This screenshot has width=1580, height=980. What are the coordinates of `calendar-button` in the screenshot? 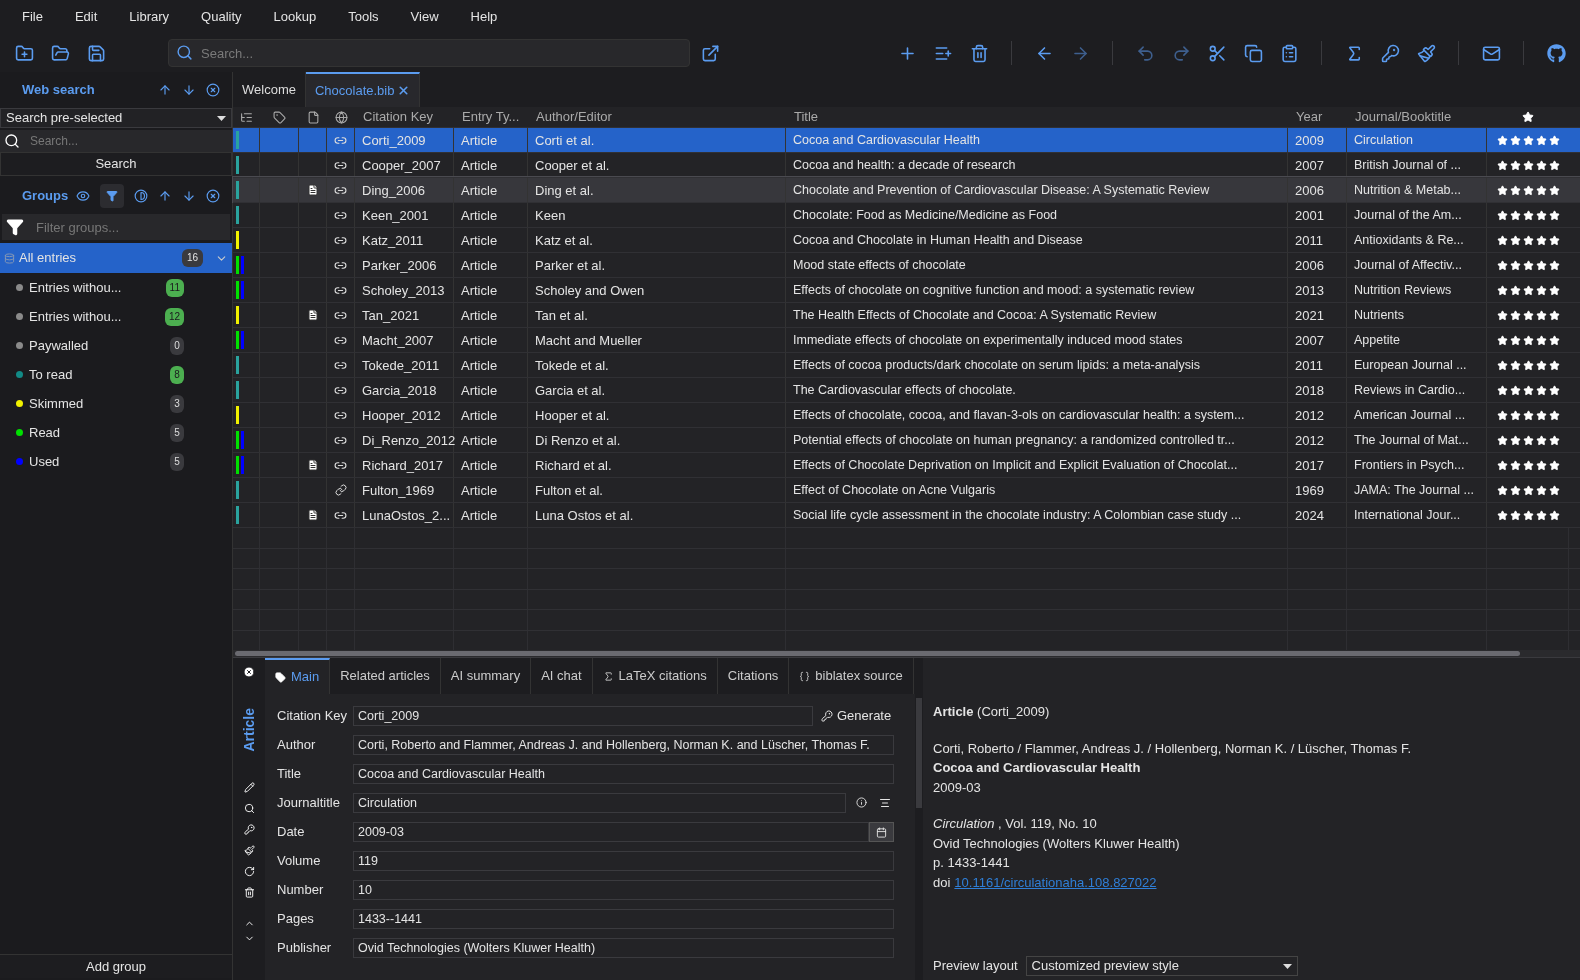 It's located at (881, 832).